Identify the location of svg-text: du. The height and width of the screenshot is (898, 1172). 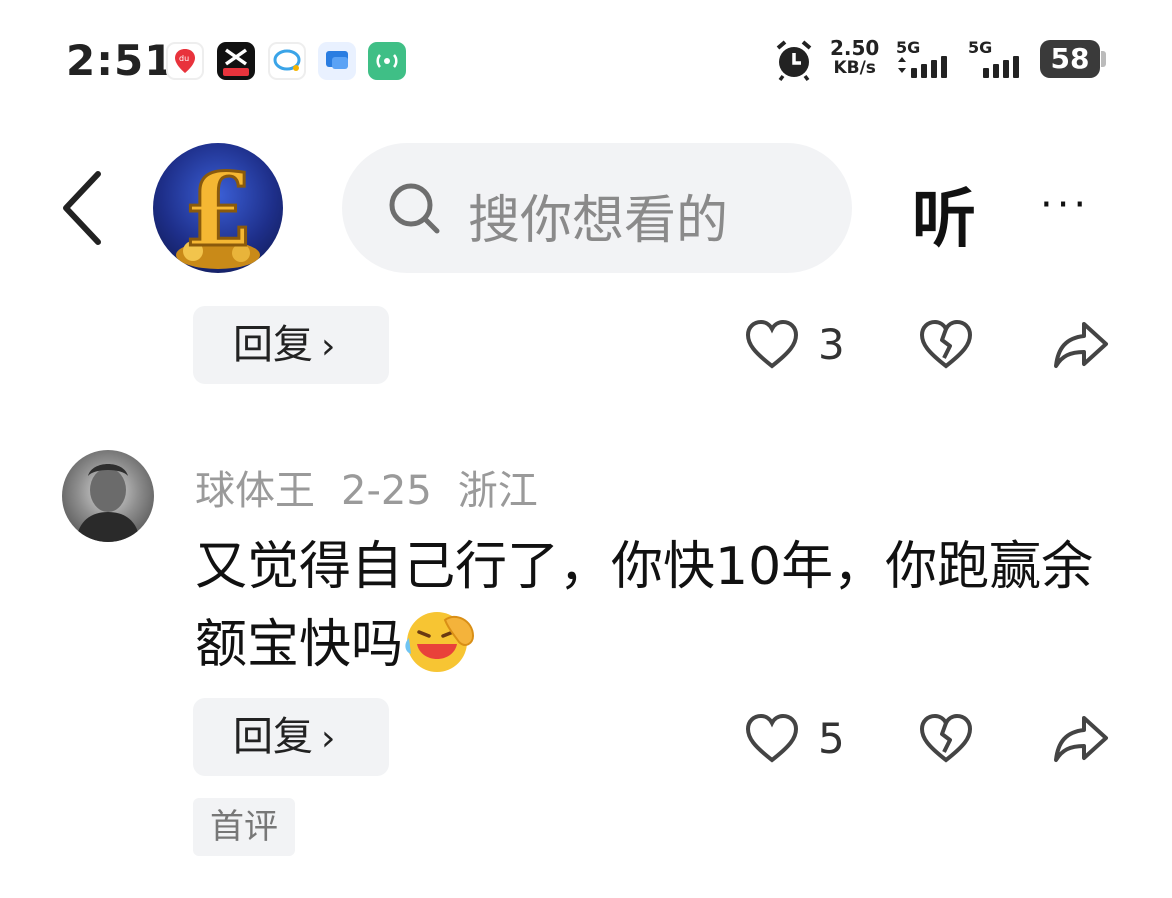
(184, 58).